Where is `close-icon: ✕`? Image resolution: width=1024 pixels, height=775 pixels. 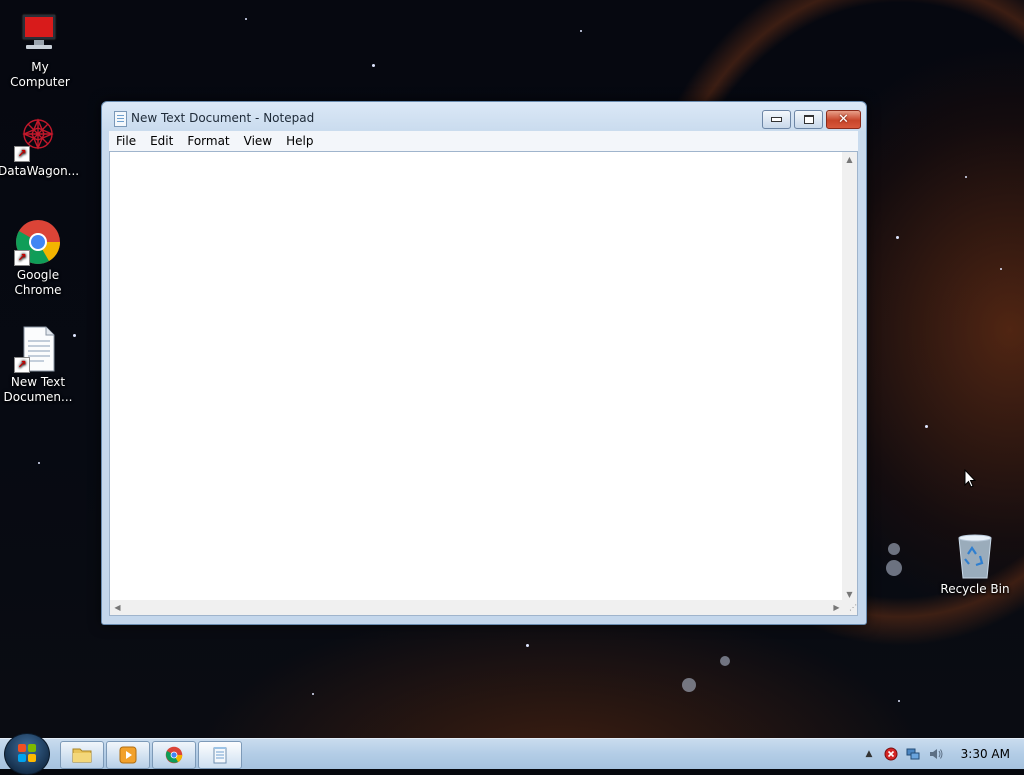
close-icon: ✕ is located at coordinates (843, 119).